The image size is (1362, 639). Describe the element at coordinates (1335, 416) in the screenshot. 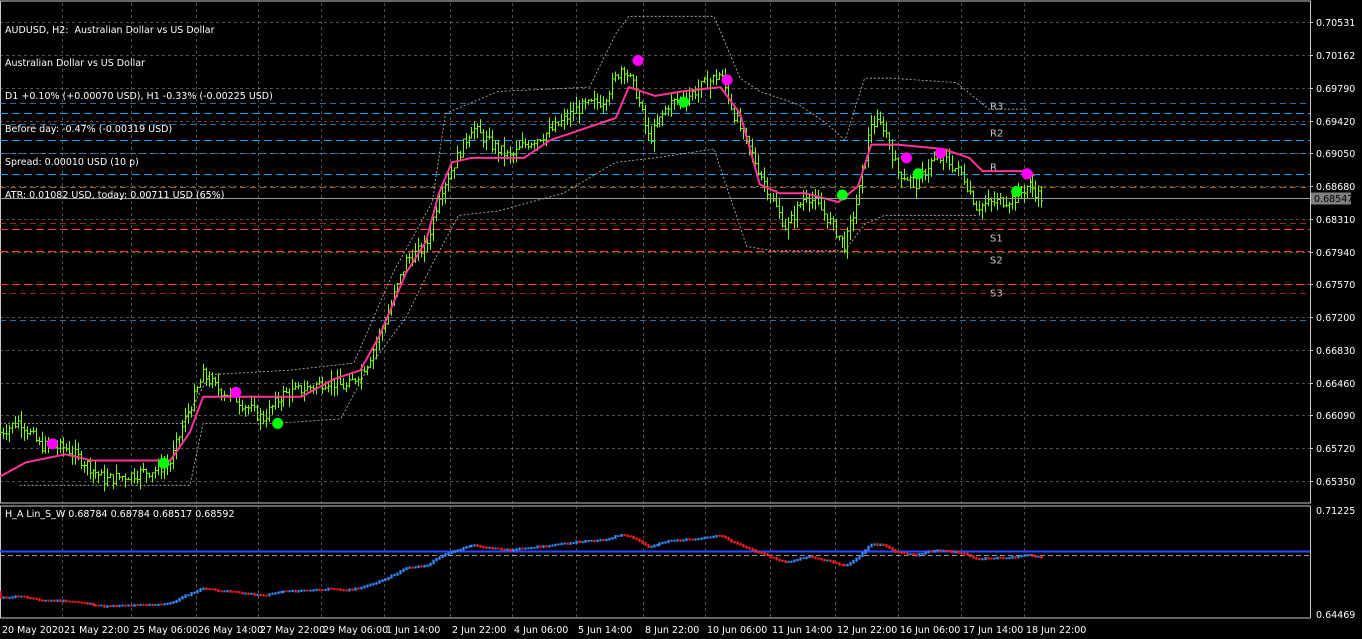

I see `y-tick-label: 0.66090` at that location.